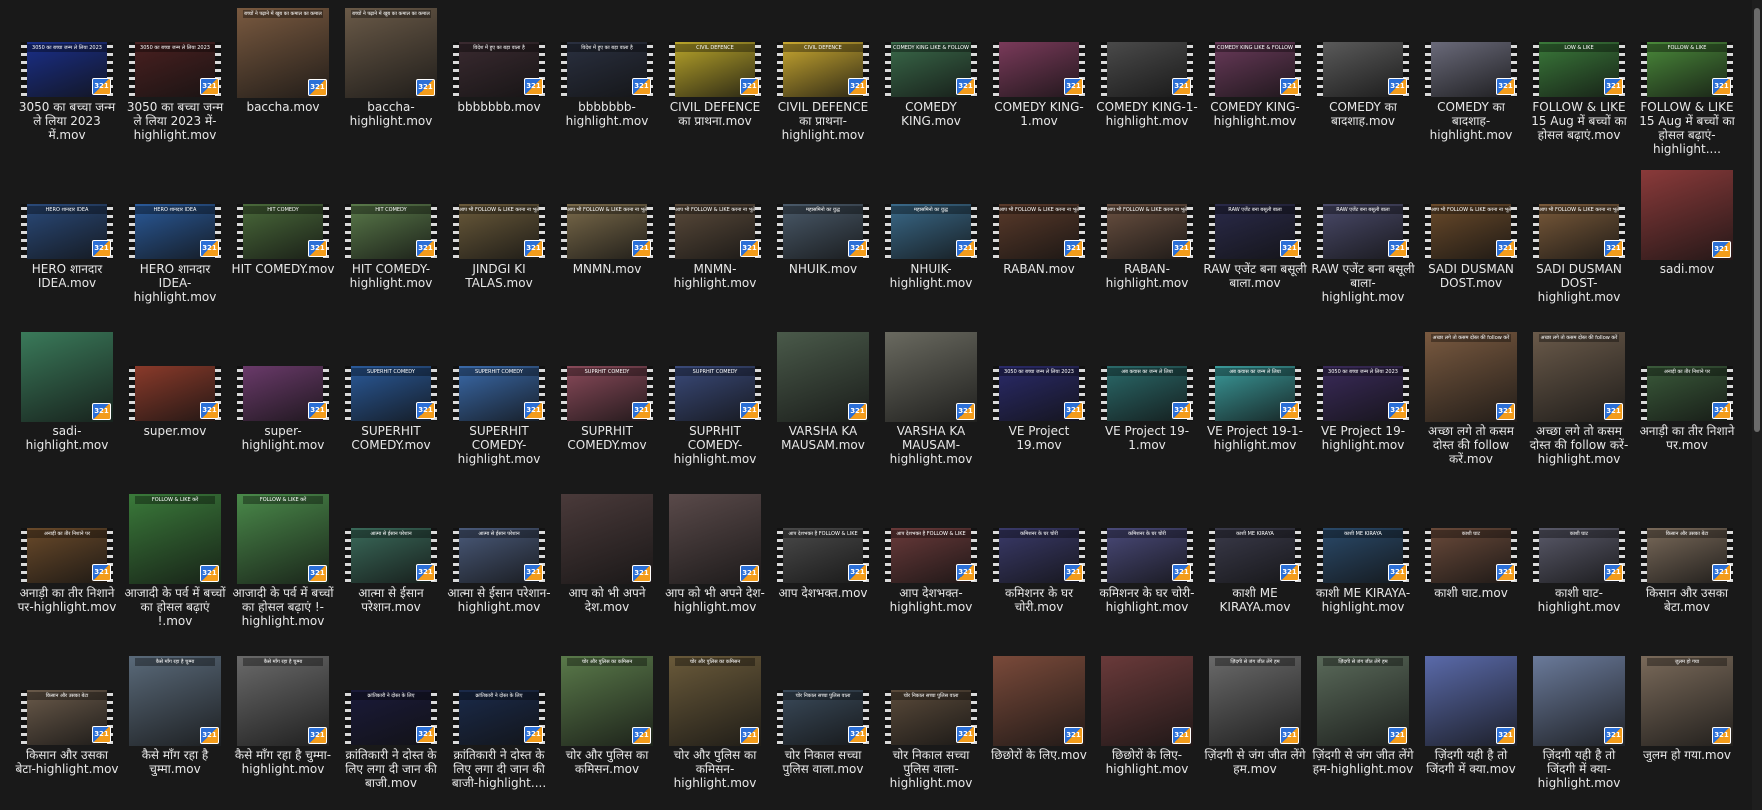 The image size is (1762, 810). I want to click on scrollbar-thumb, so click(1757, 220).